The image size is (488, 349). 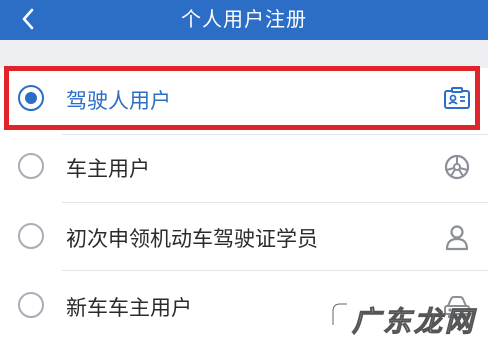 I want to click on header-bar: 个人用户注册, so click(x=244, y=20).